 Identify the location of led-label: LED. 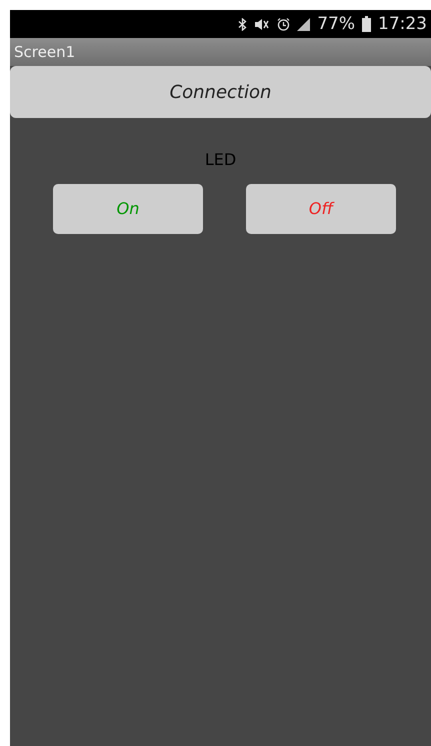
(220, 160).